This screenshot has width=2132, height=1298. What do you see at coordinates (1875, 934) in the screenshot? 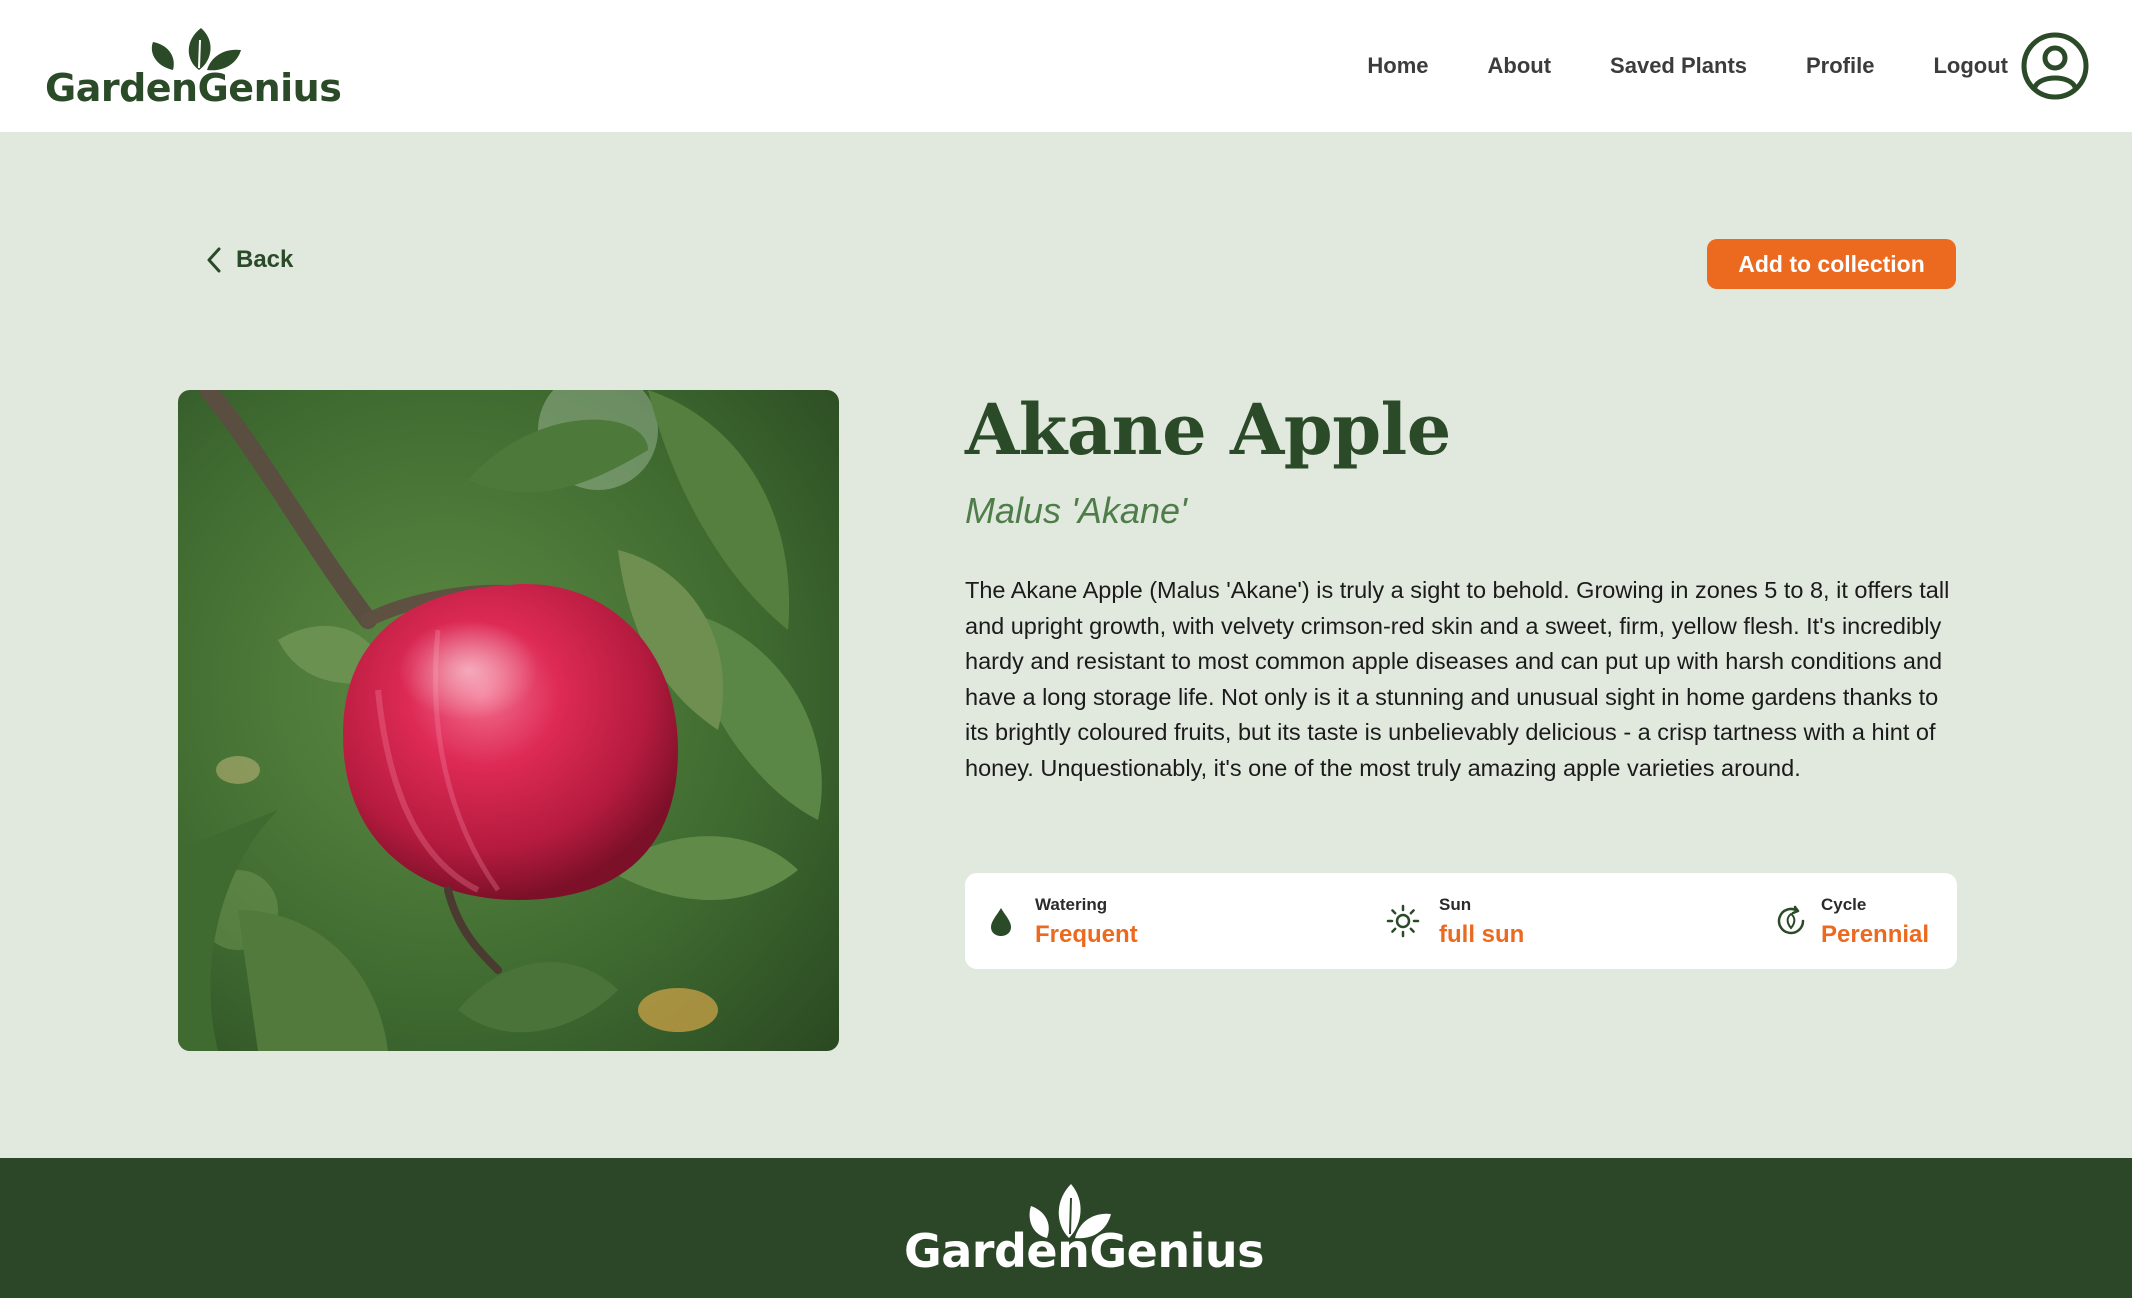
I see `cycle-value: Perennial` at bounding box center [1875, 934].